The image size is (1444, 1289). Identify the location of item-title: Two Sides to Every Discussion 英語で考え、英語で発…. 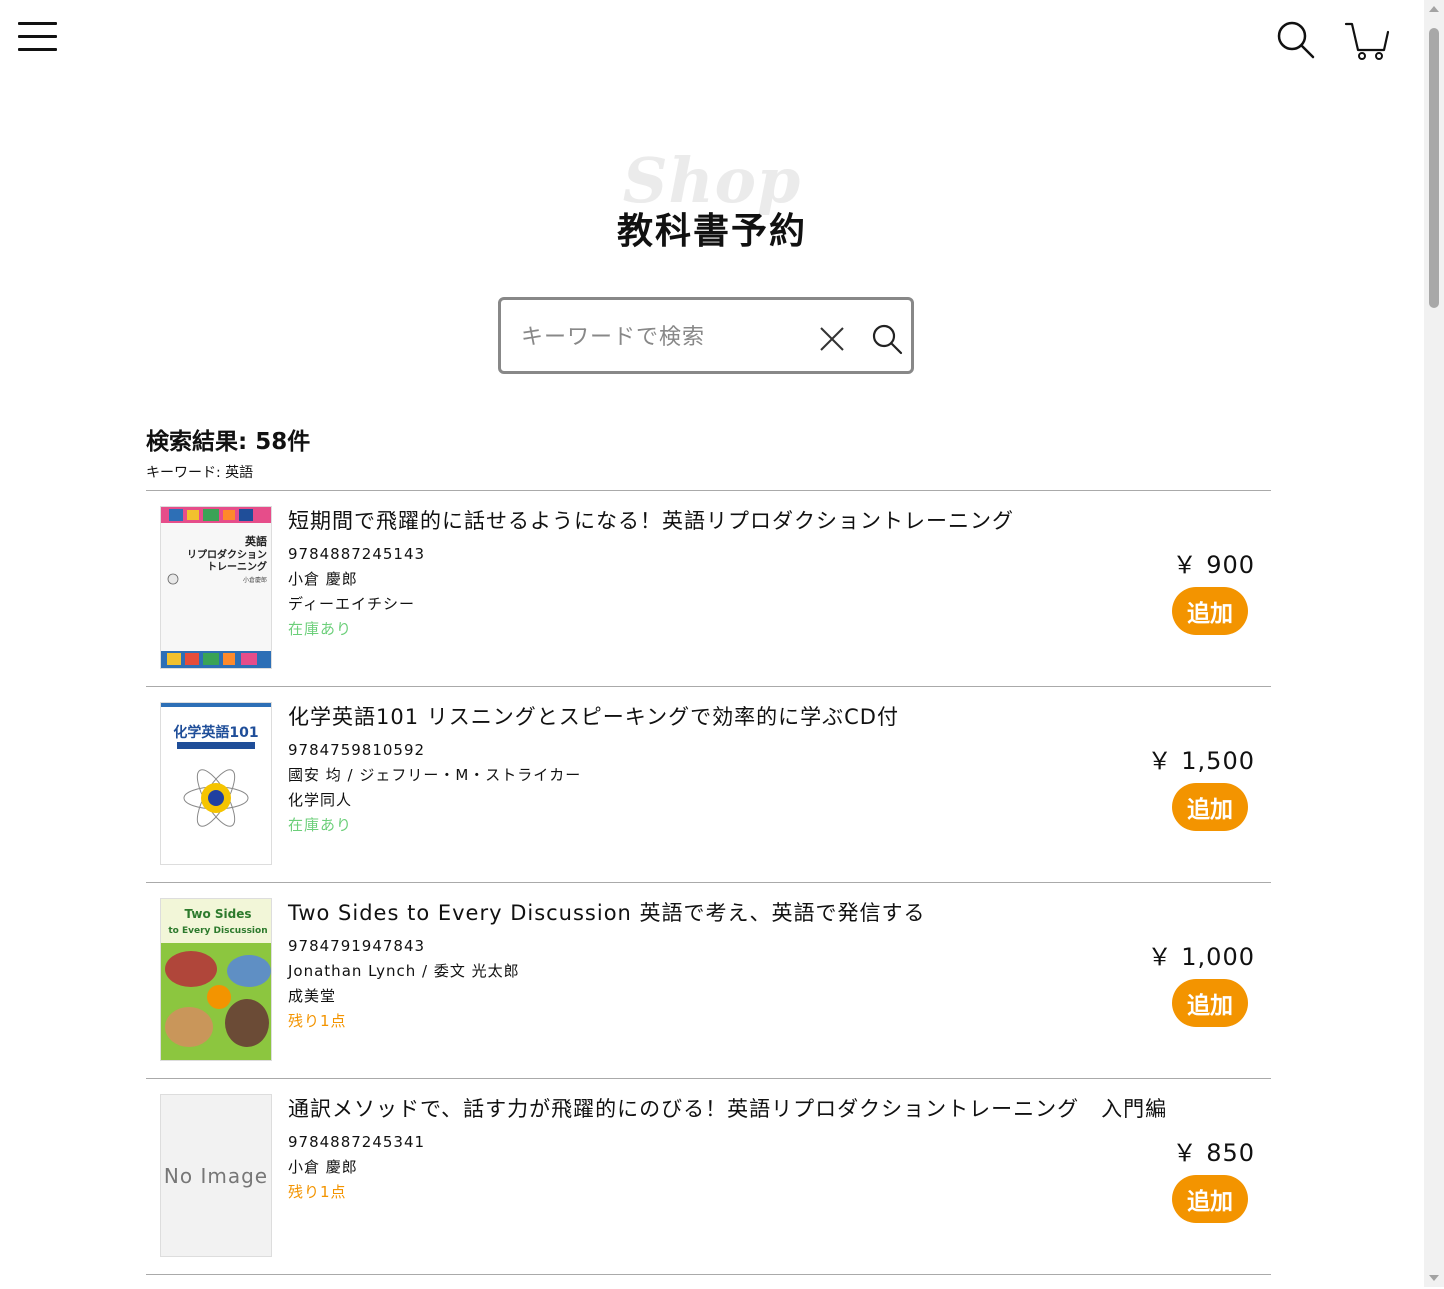
(738, 912).